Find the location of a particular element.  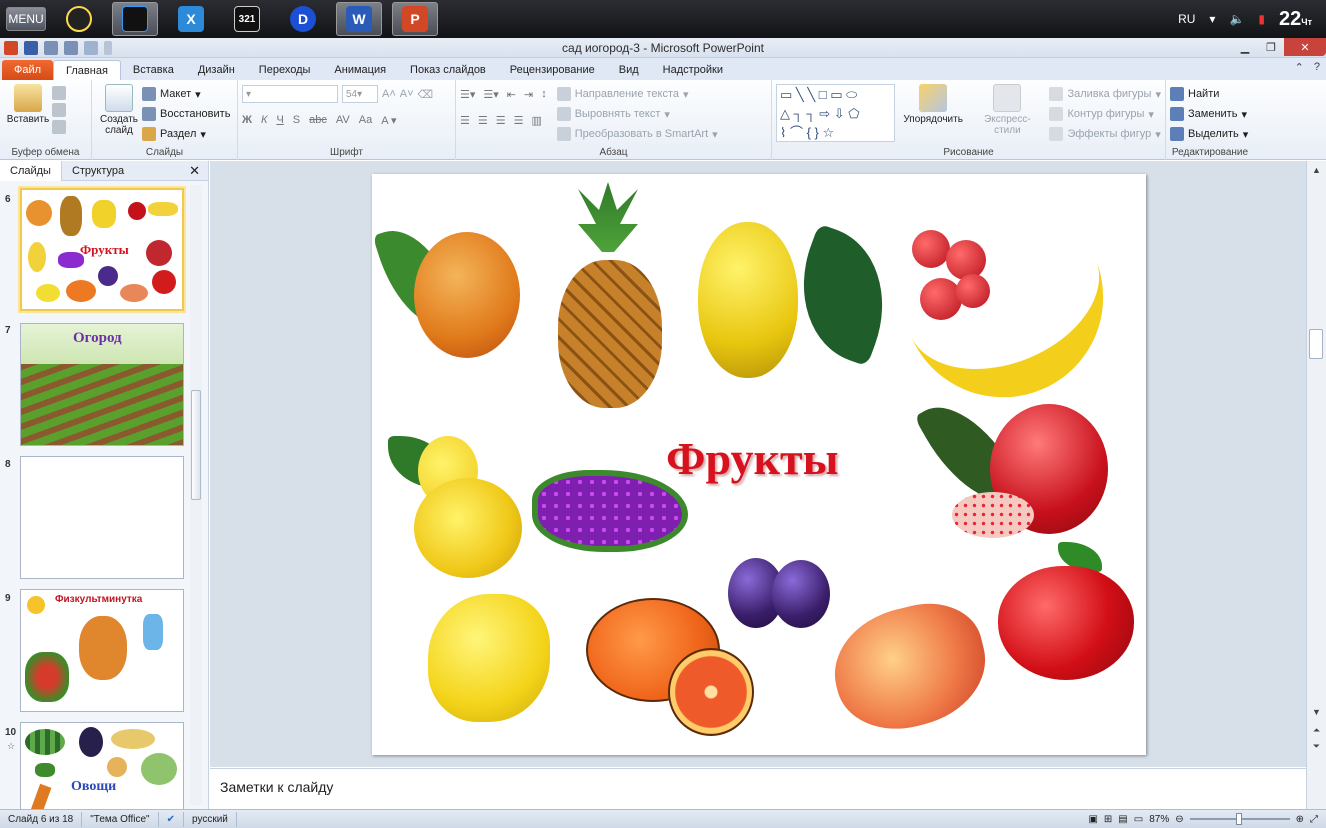

theme-name: "Тема Office" is located at coordinates (120, 819).